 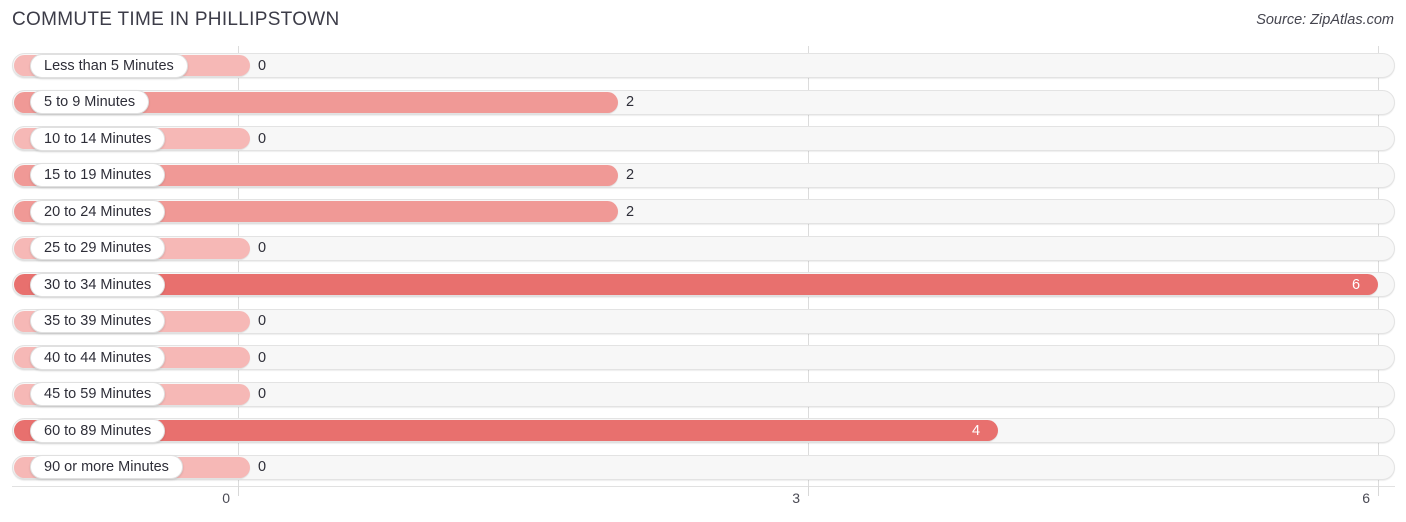 What do you see at coordinates (976, 430) in the screenshot?
I see `bar-value-label: 4` at bounding box center [976, 430].